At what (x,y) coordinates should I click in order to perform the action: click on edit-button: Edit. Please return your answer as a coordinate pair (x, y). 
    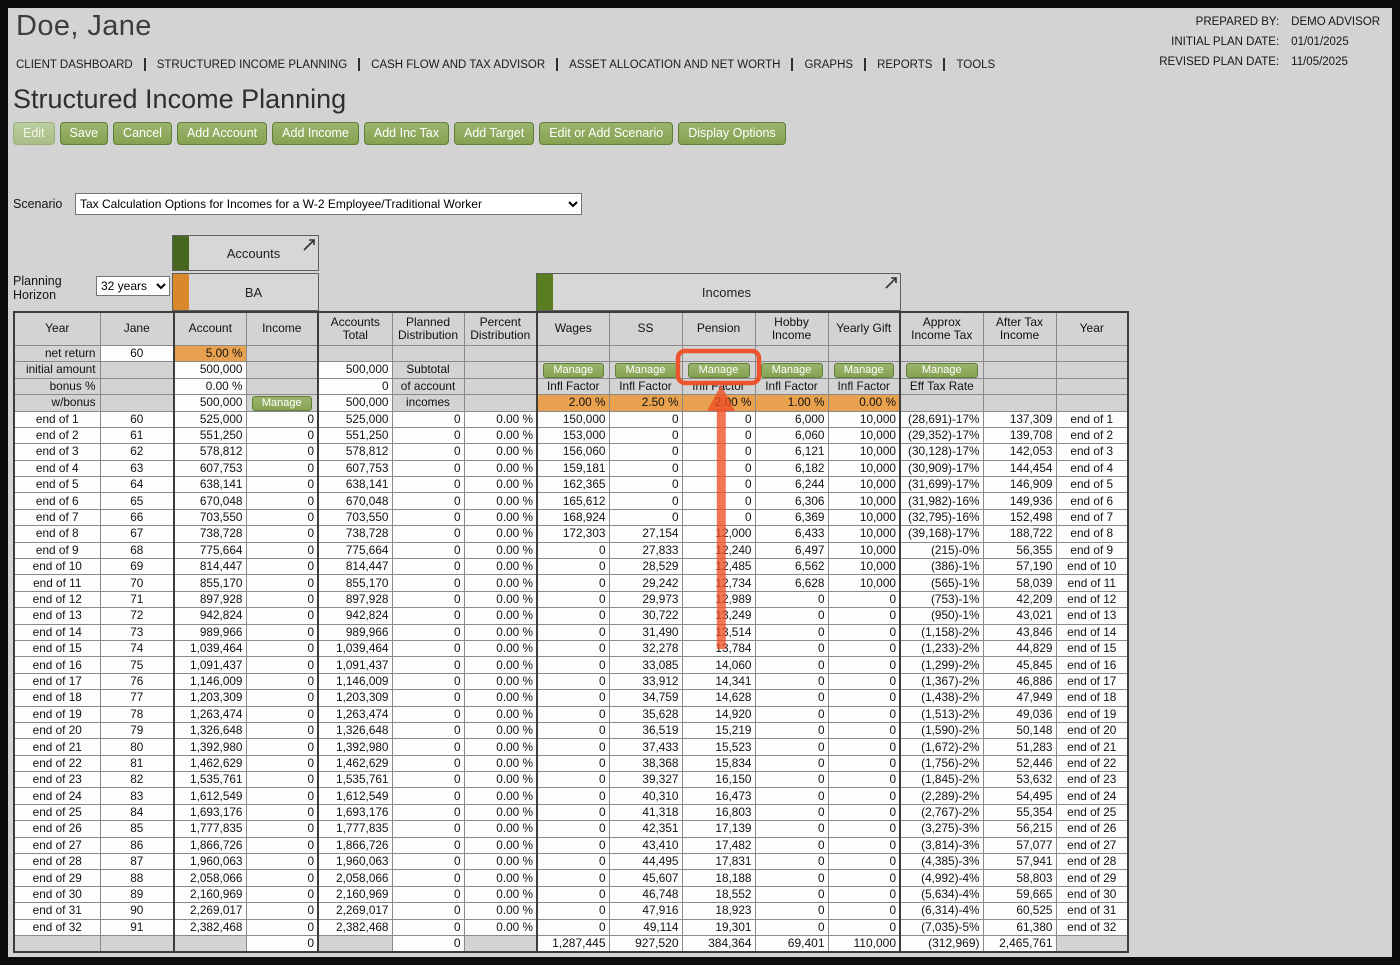
    Looking at the image, I should click on (34, 133).